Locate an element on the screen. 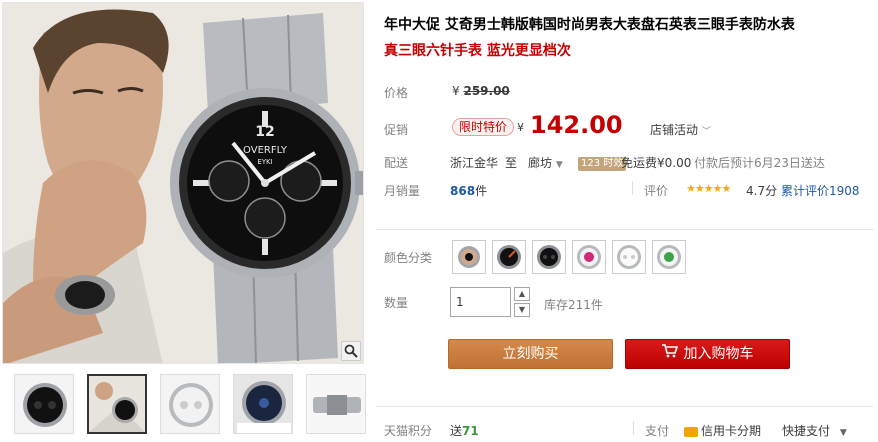  add-to-cart-button: 加入购物车 is located at coordinates (707, 354).